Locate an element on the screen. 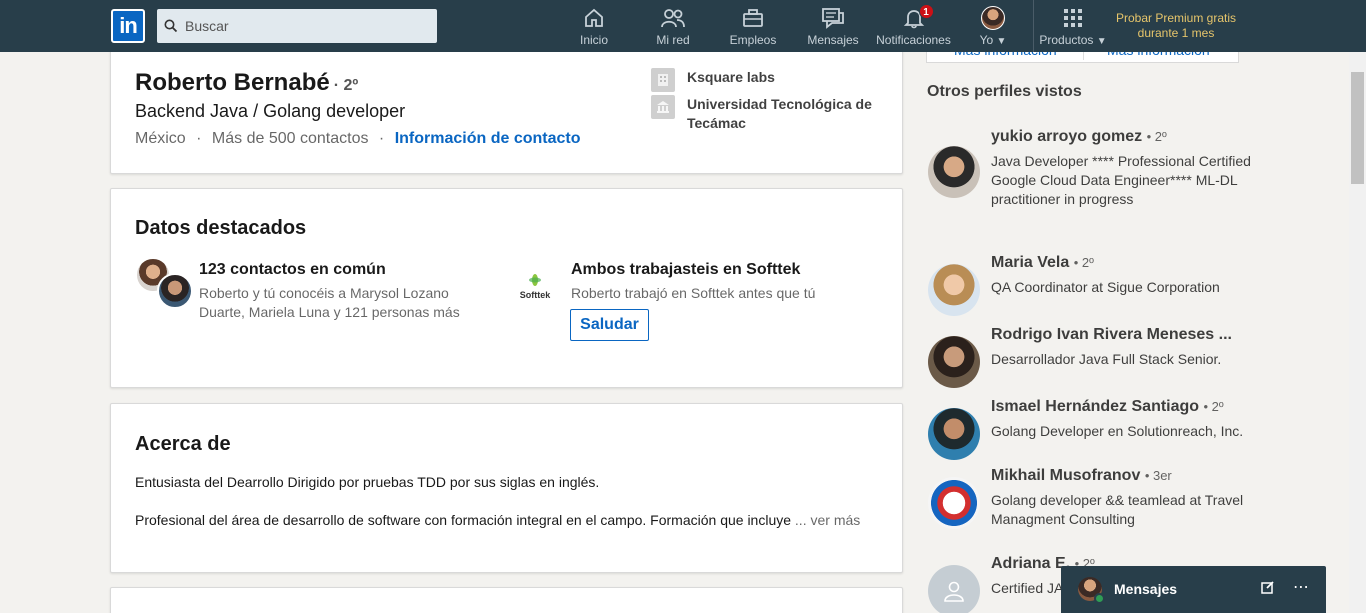 The width and height of the screenshot is (1366, 613). premium-link: Probar Premium gratis durante 1 mes is located at coordinates (1176, 26).